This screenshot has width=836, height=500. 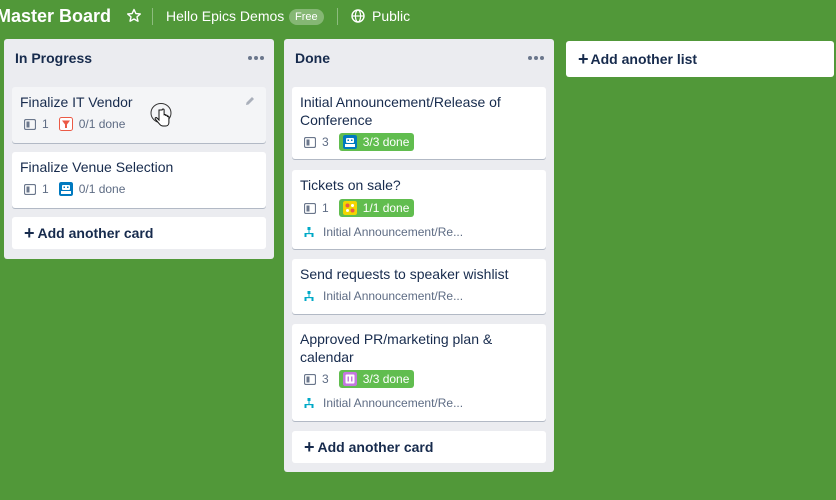 I want to click on card-title: Send requests to speaker wishlist, so click(x=404, y=274).